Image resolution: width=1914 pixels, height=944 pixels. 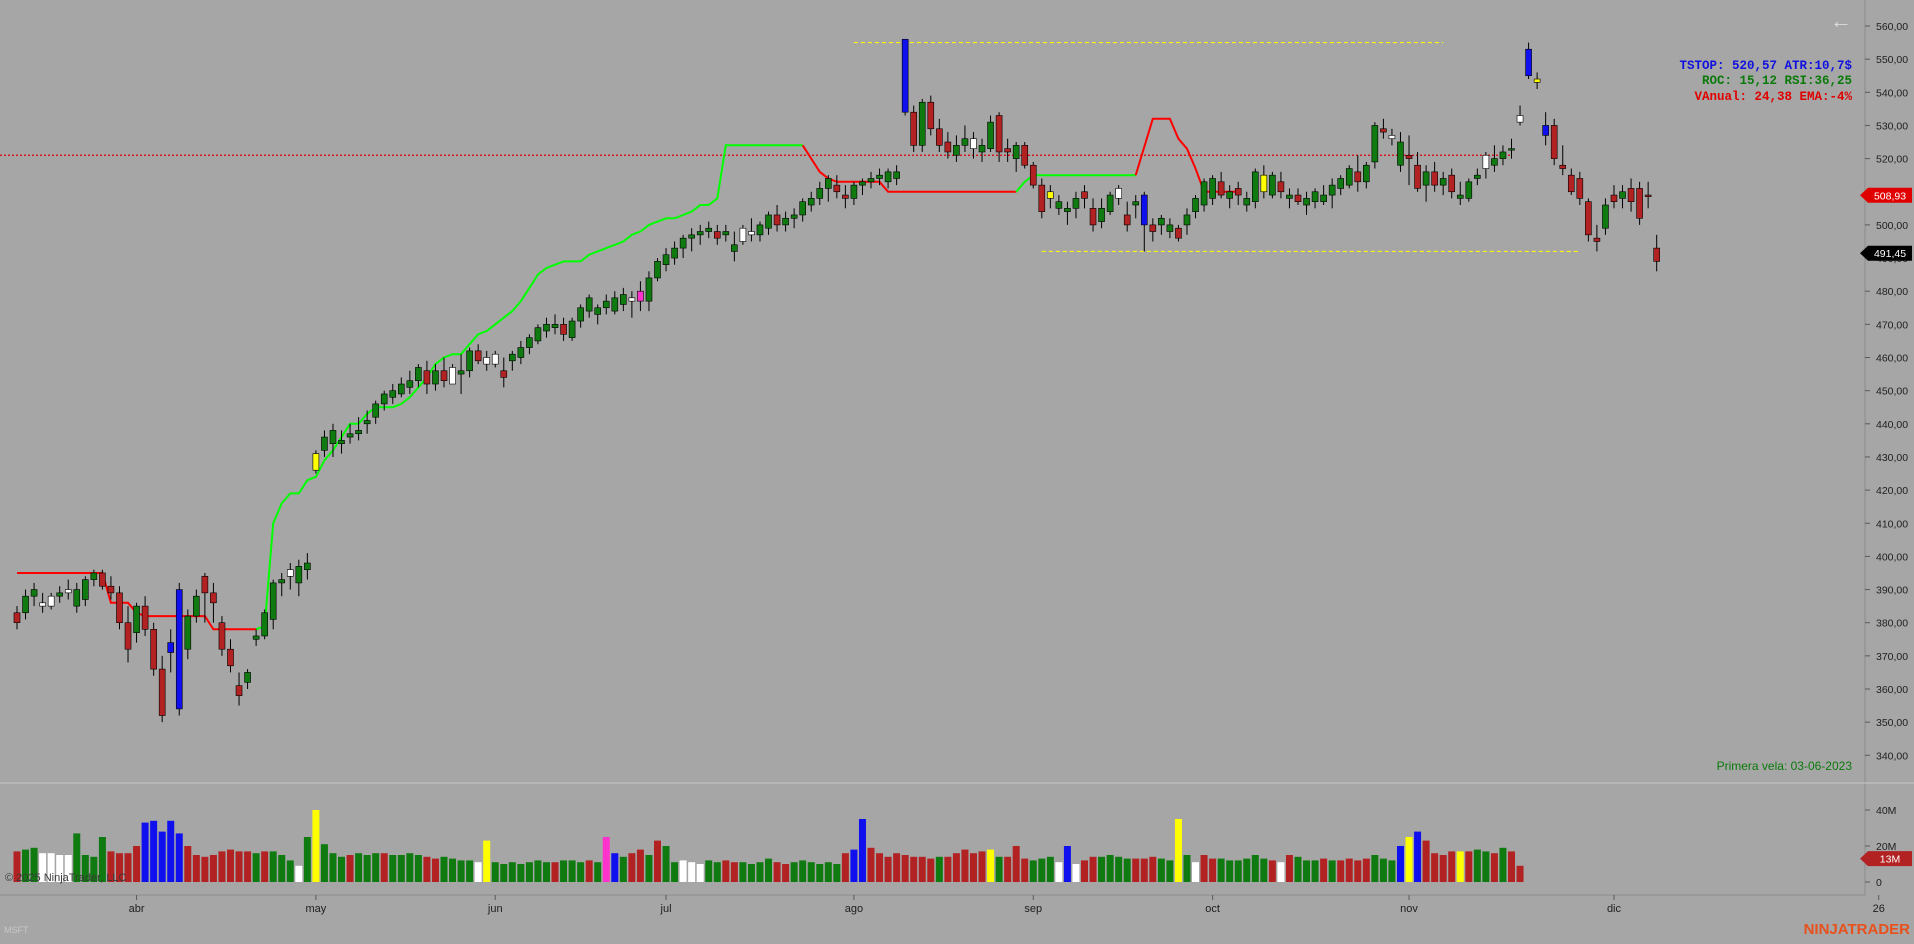 What do you see at coordinates (1886, 195) in the screenshot?
I see `price-marker-0: 508,93` at bounding box center [1886, 195].